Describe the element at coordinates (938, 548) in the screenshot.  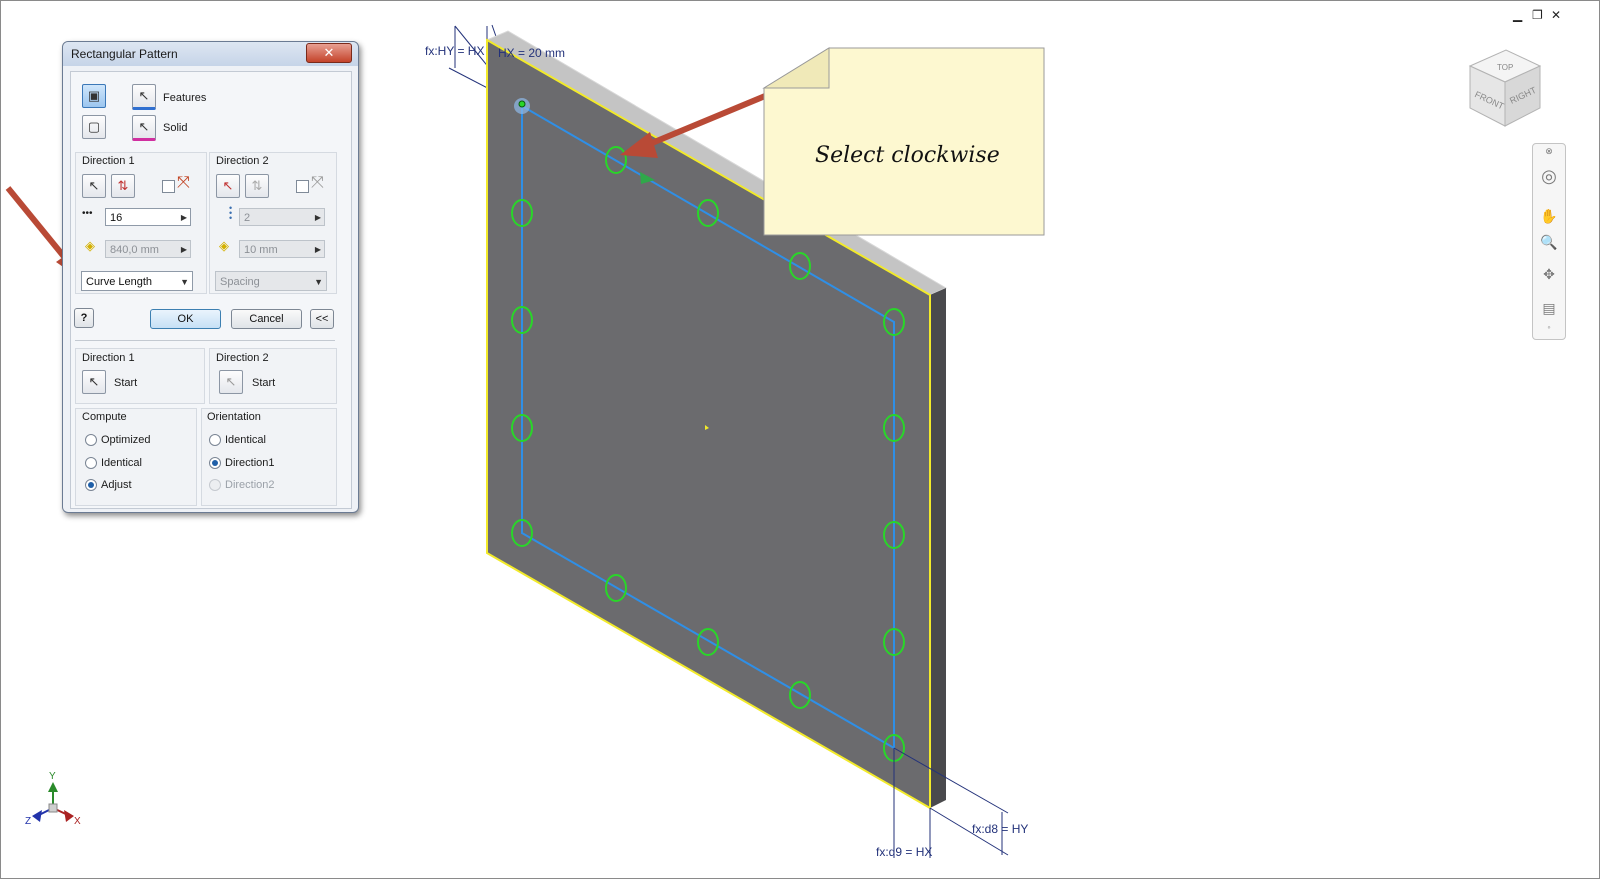
I see `plate-side-face` at that location.